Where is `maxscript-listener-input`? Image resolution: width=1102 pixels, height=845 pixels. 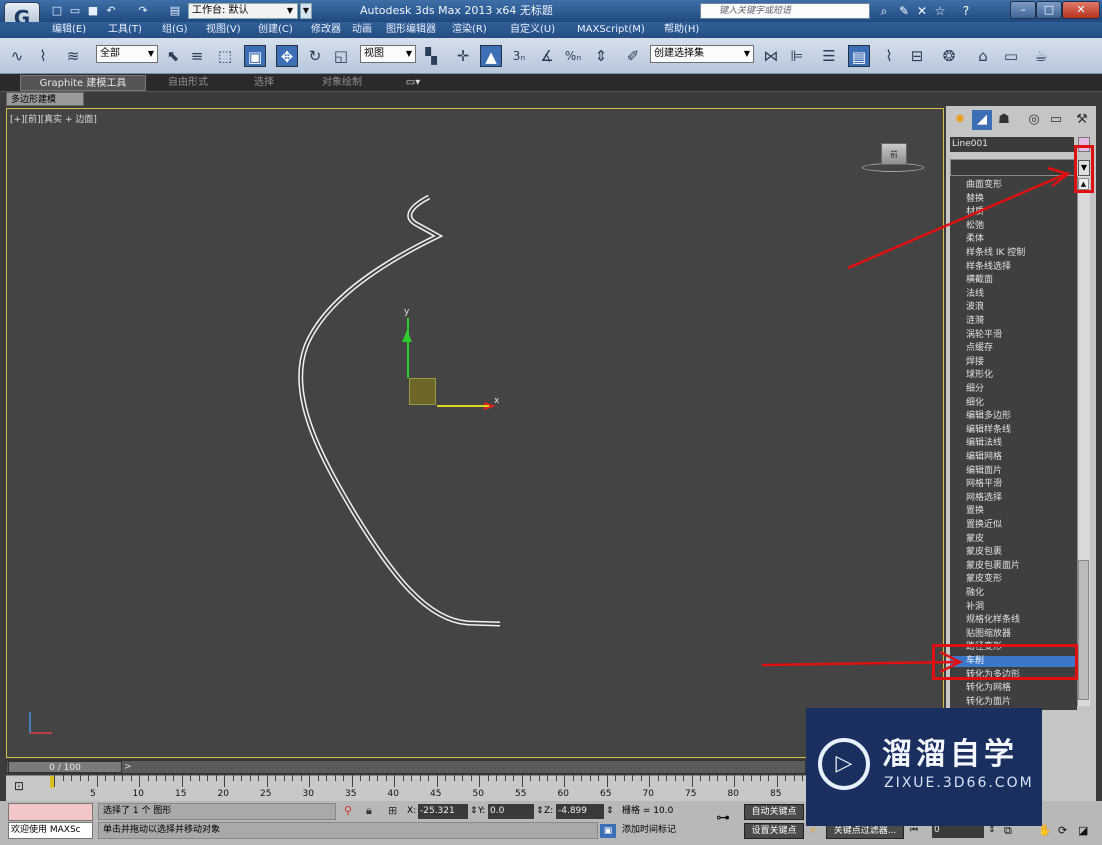 maxscript-listener-input is located at coordinates (50, 812).